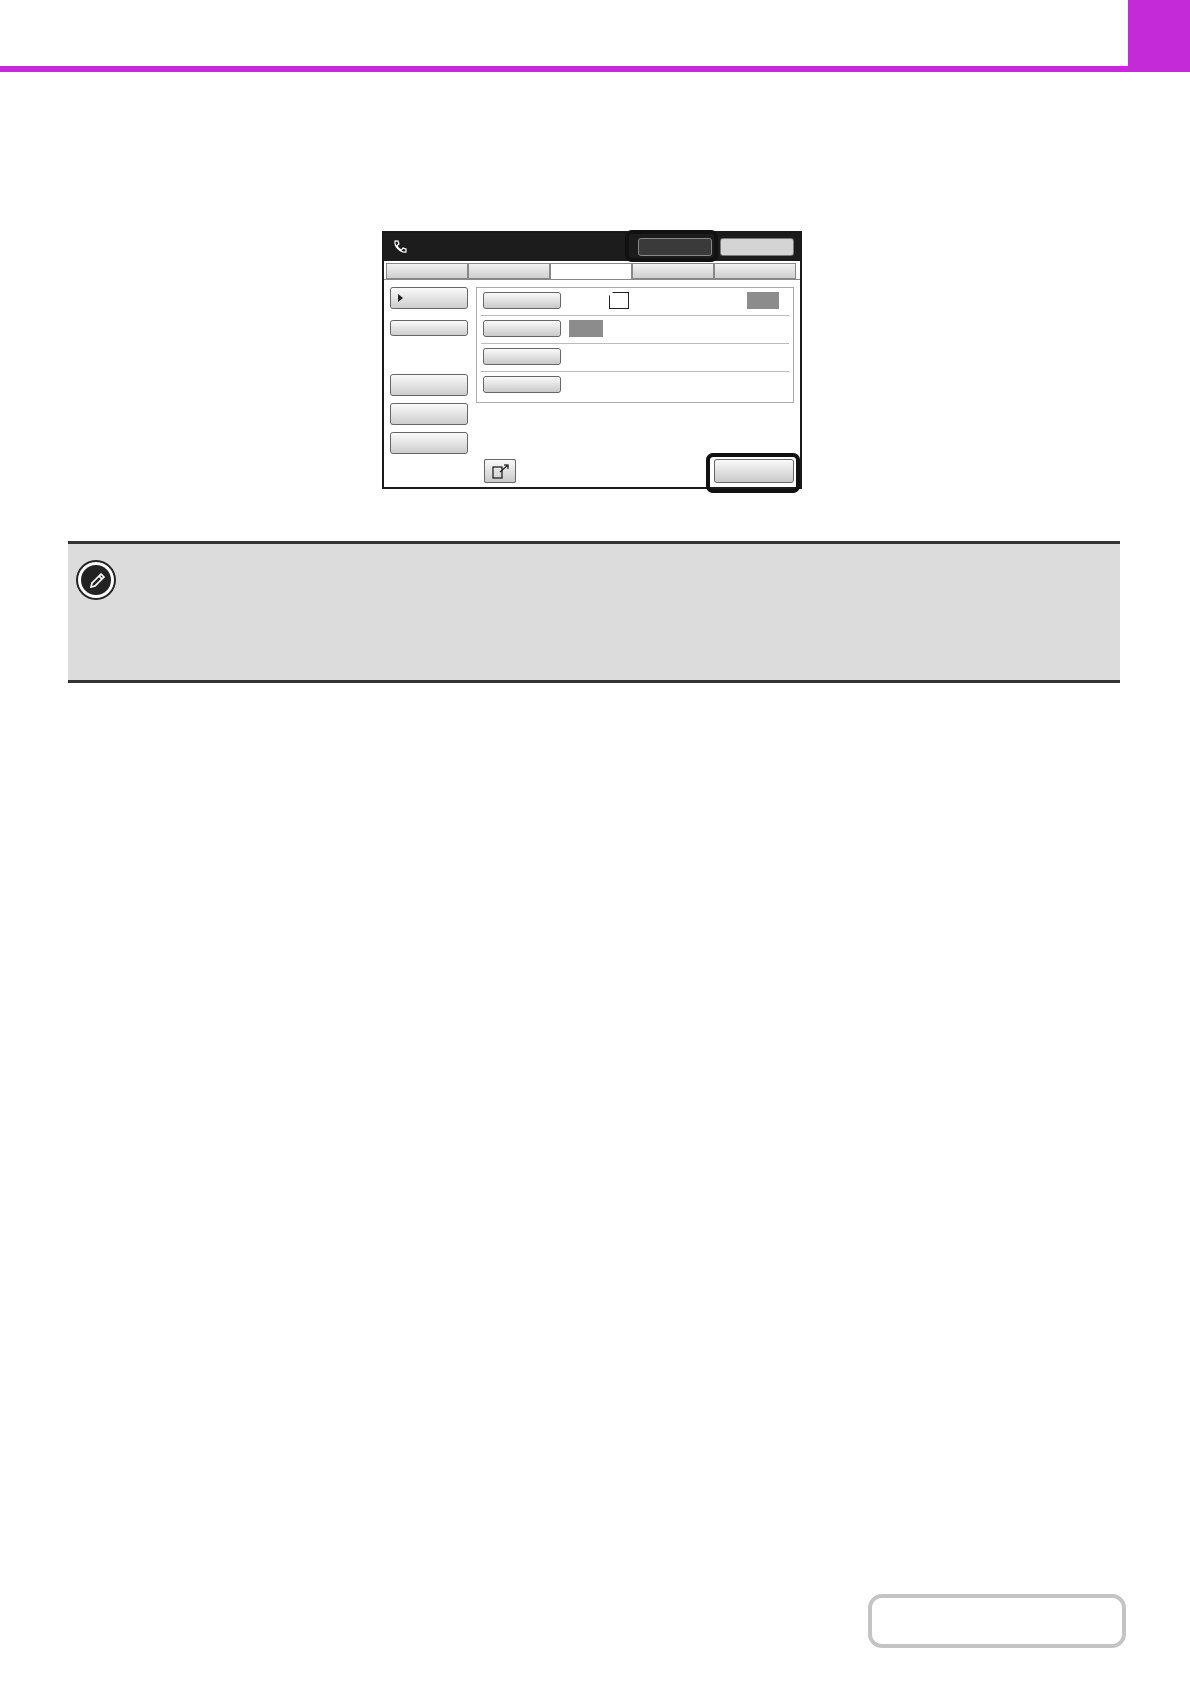 Image resolution: width=1190 pixels, height=1684 pixels. I want to click on fax-screen-illustration, so click(592, 360).